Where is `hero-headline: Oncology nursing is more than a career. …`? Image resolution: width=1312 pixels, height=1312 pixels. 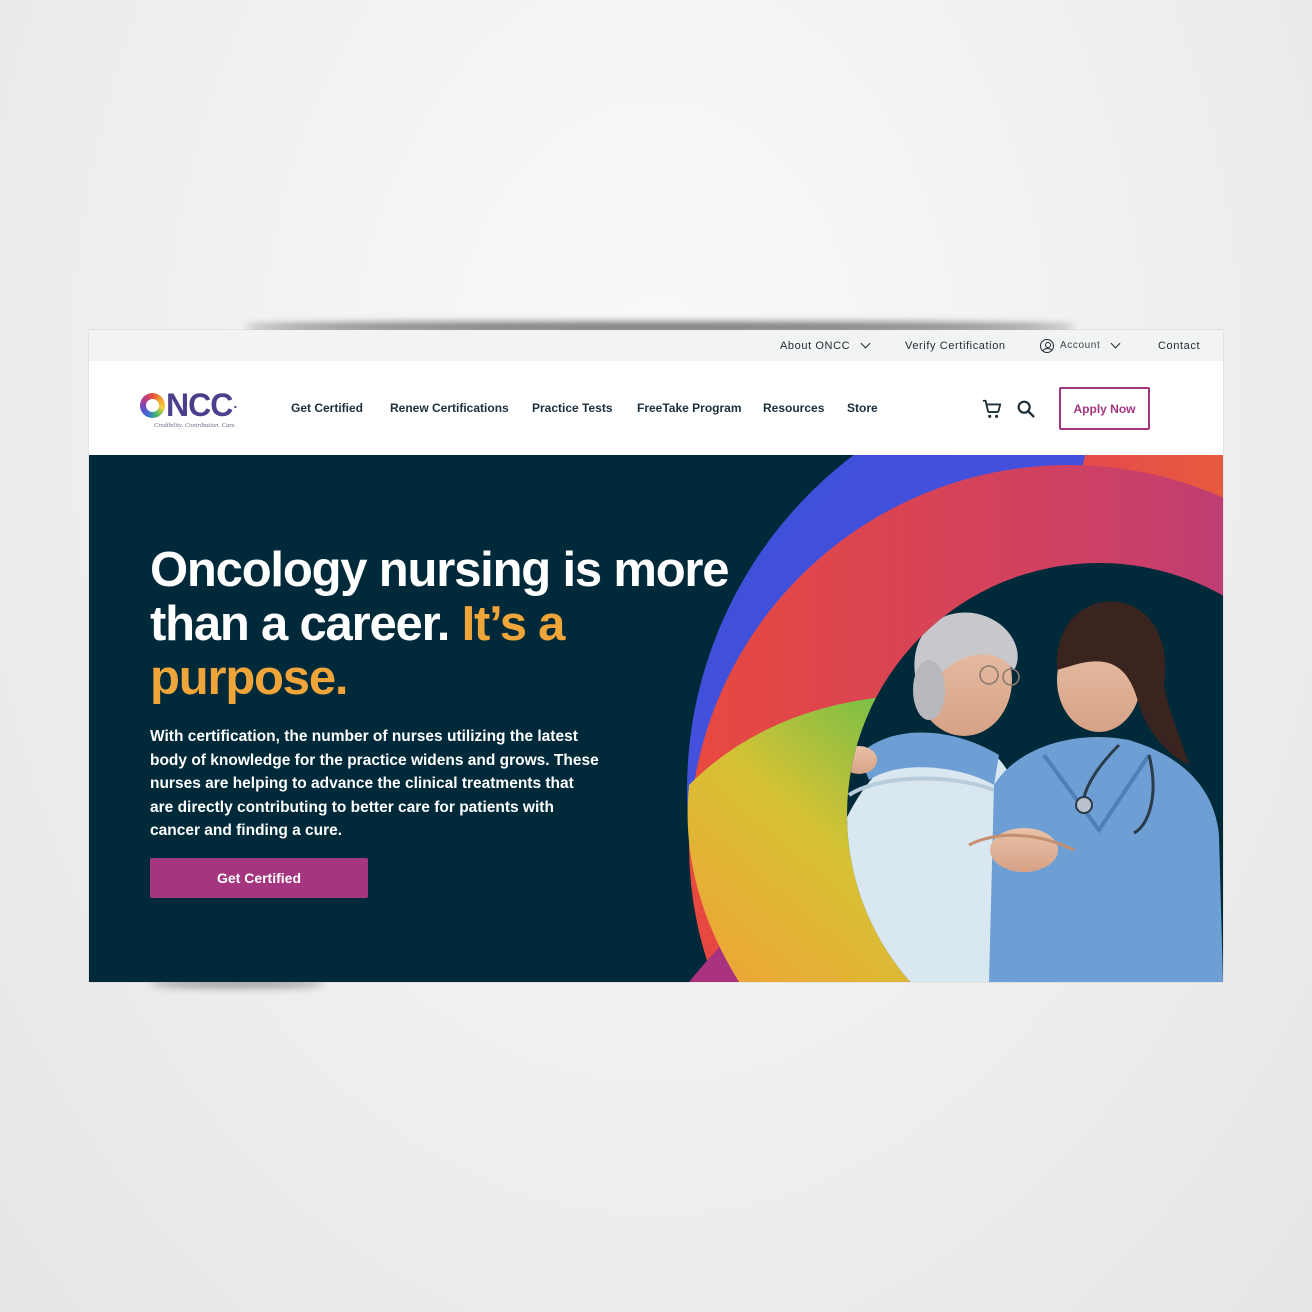
hero-headline: Oncology nursing is more than a career. … is located at coordinates (450, 624).